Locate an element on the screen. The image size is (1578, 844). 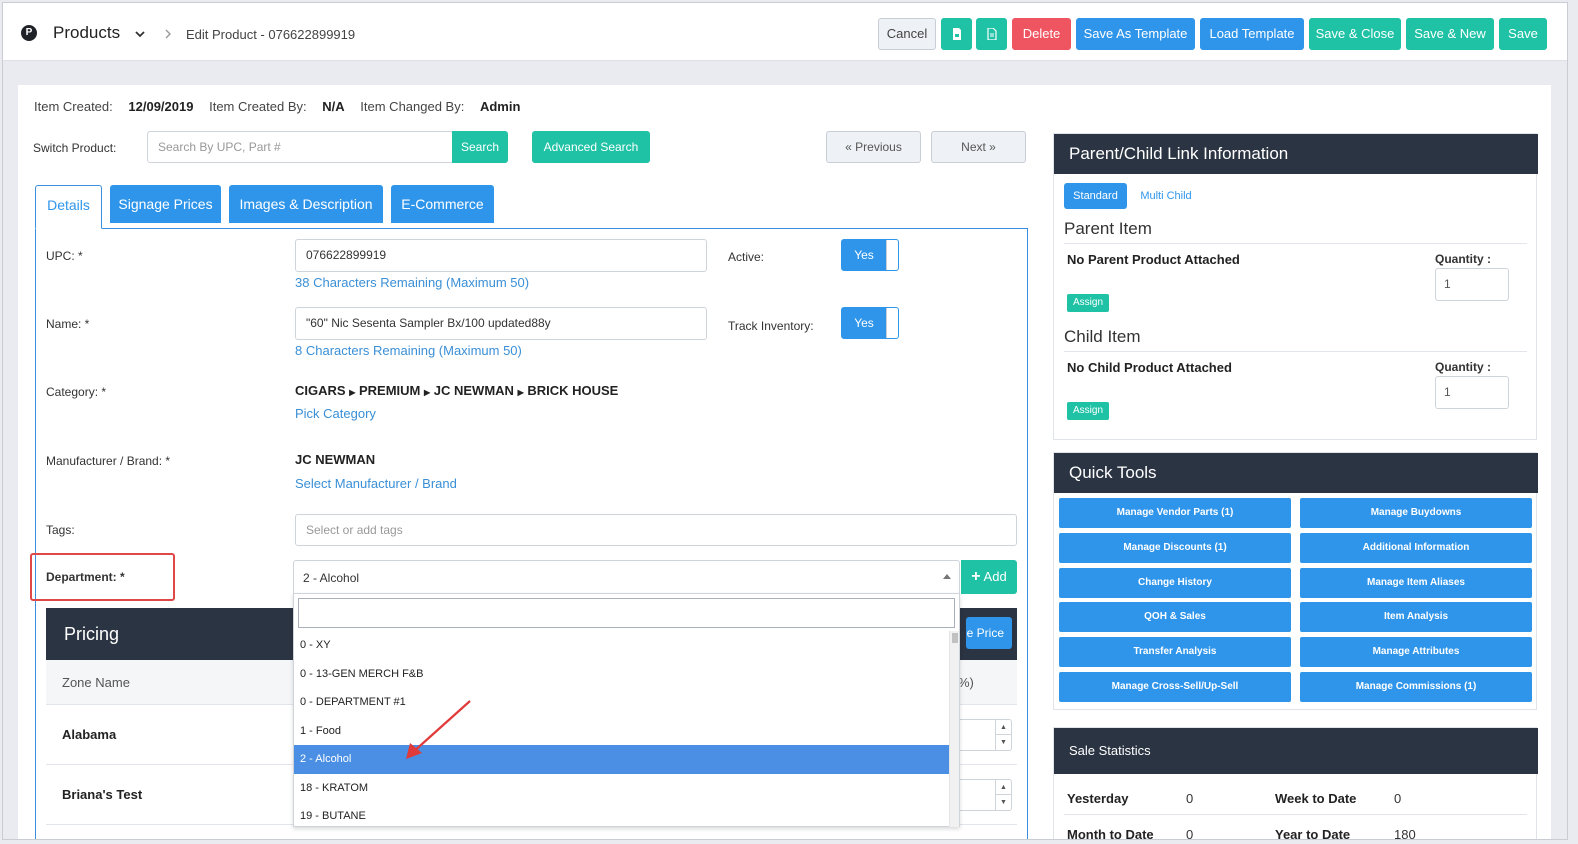
app-title: Products is located at coordinates (86, 33).